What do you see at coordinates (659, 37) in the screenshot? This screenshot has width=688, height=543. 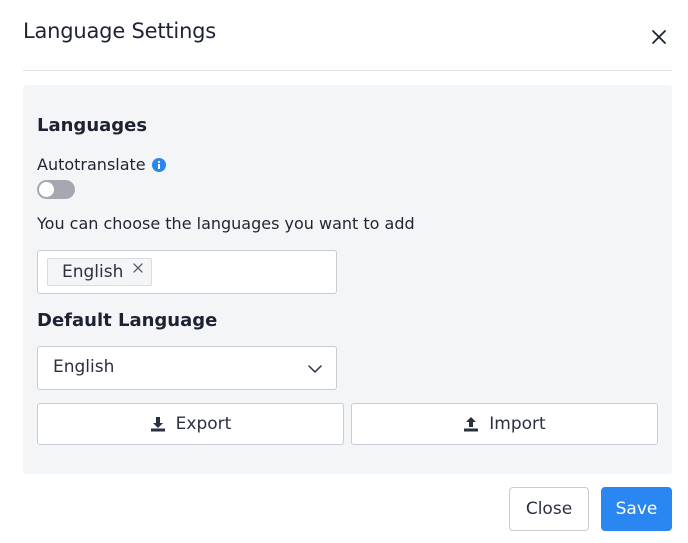 I see `close-icon` at bounding box center [659, 37].